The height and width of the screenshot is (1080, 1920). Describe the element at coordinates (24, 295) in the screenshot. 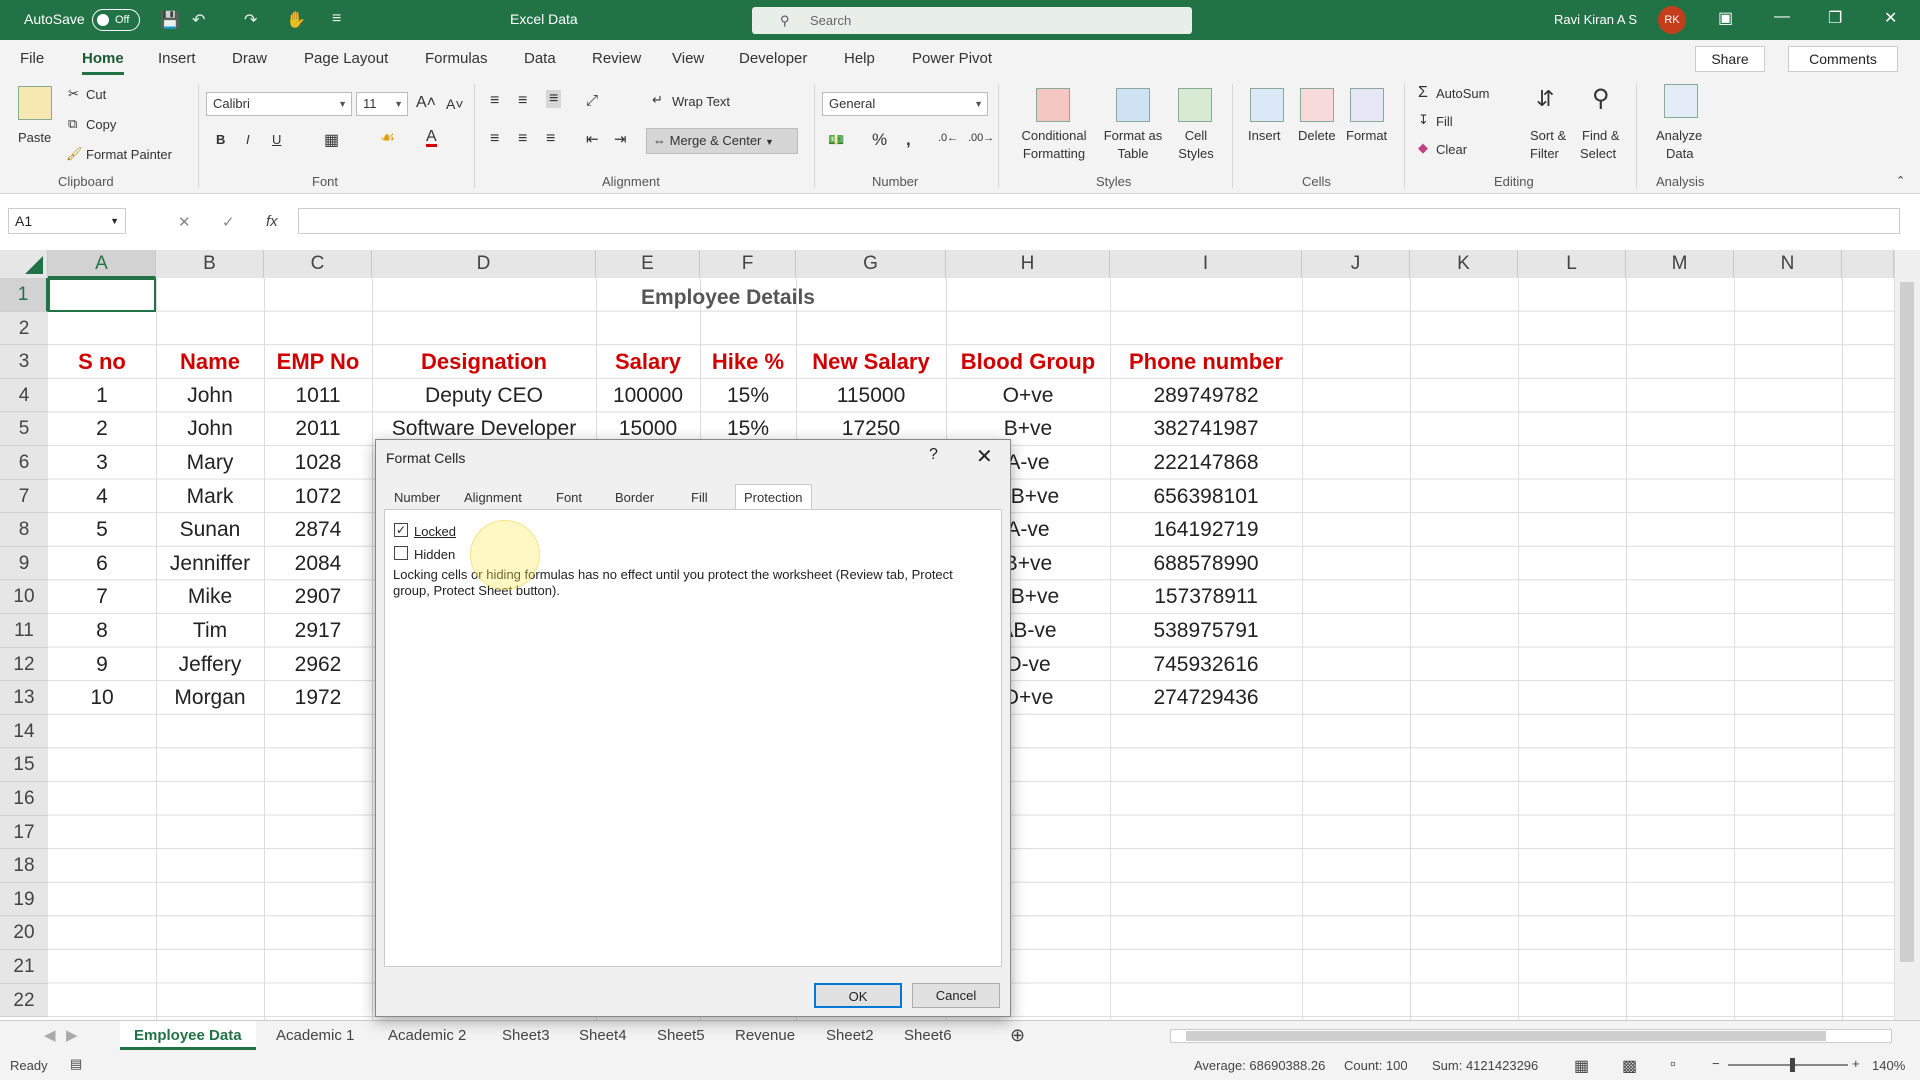

I see `row-header: 1` at that location.